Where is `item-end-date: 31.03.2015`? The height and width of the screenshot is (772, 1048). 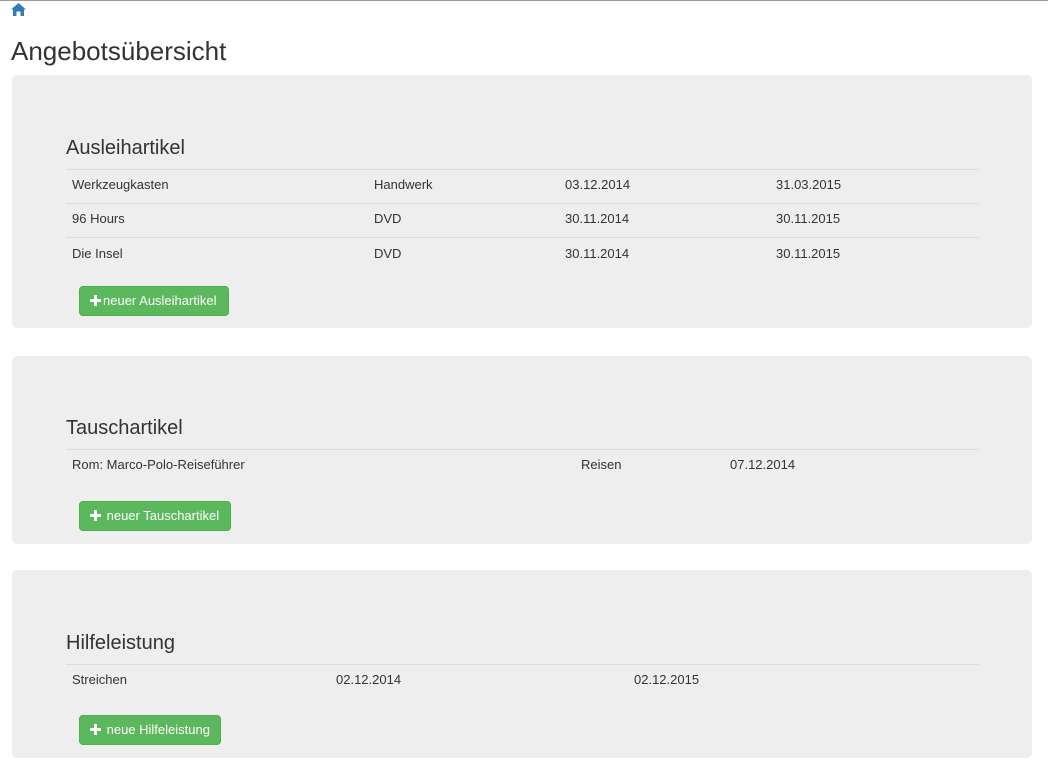
item-end-date: 31.03.2015 is located at coordinates (809, 184).